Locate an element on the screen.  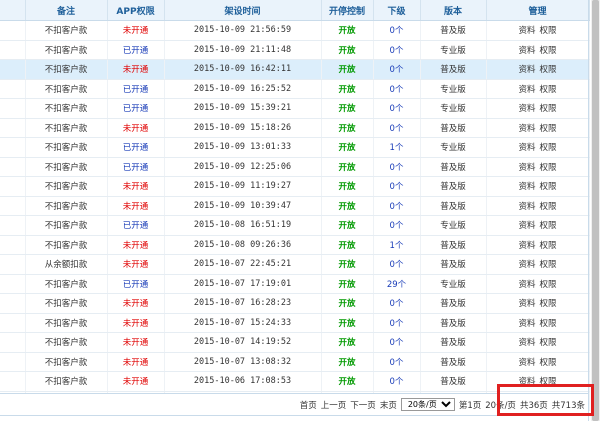
table-row: 不扣客户款 未开通 2015-10-07 13:08:32 开放 0个 普及版 资料 权限 is located at coordinates (295, 362).